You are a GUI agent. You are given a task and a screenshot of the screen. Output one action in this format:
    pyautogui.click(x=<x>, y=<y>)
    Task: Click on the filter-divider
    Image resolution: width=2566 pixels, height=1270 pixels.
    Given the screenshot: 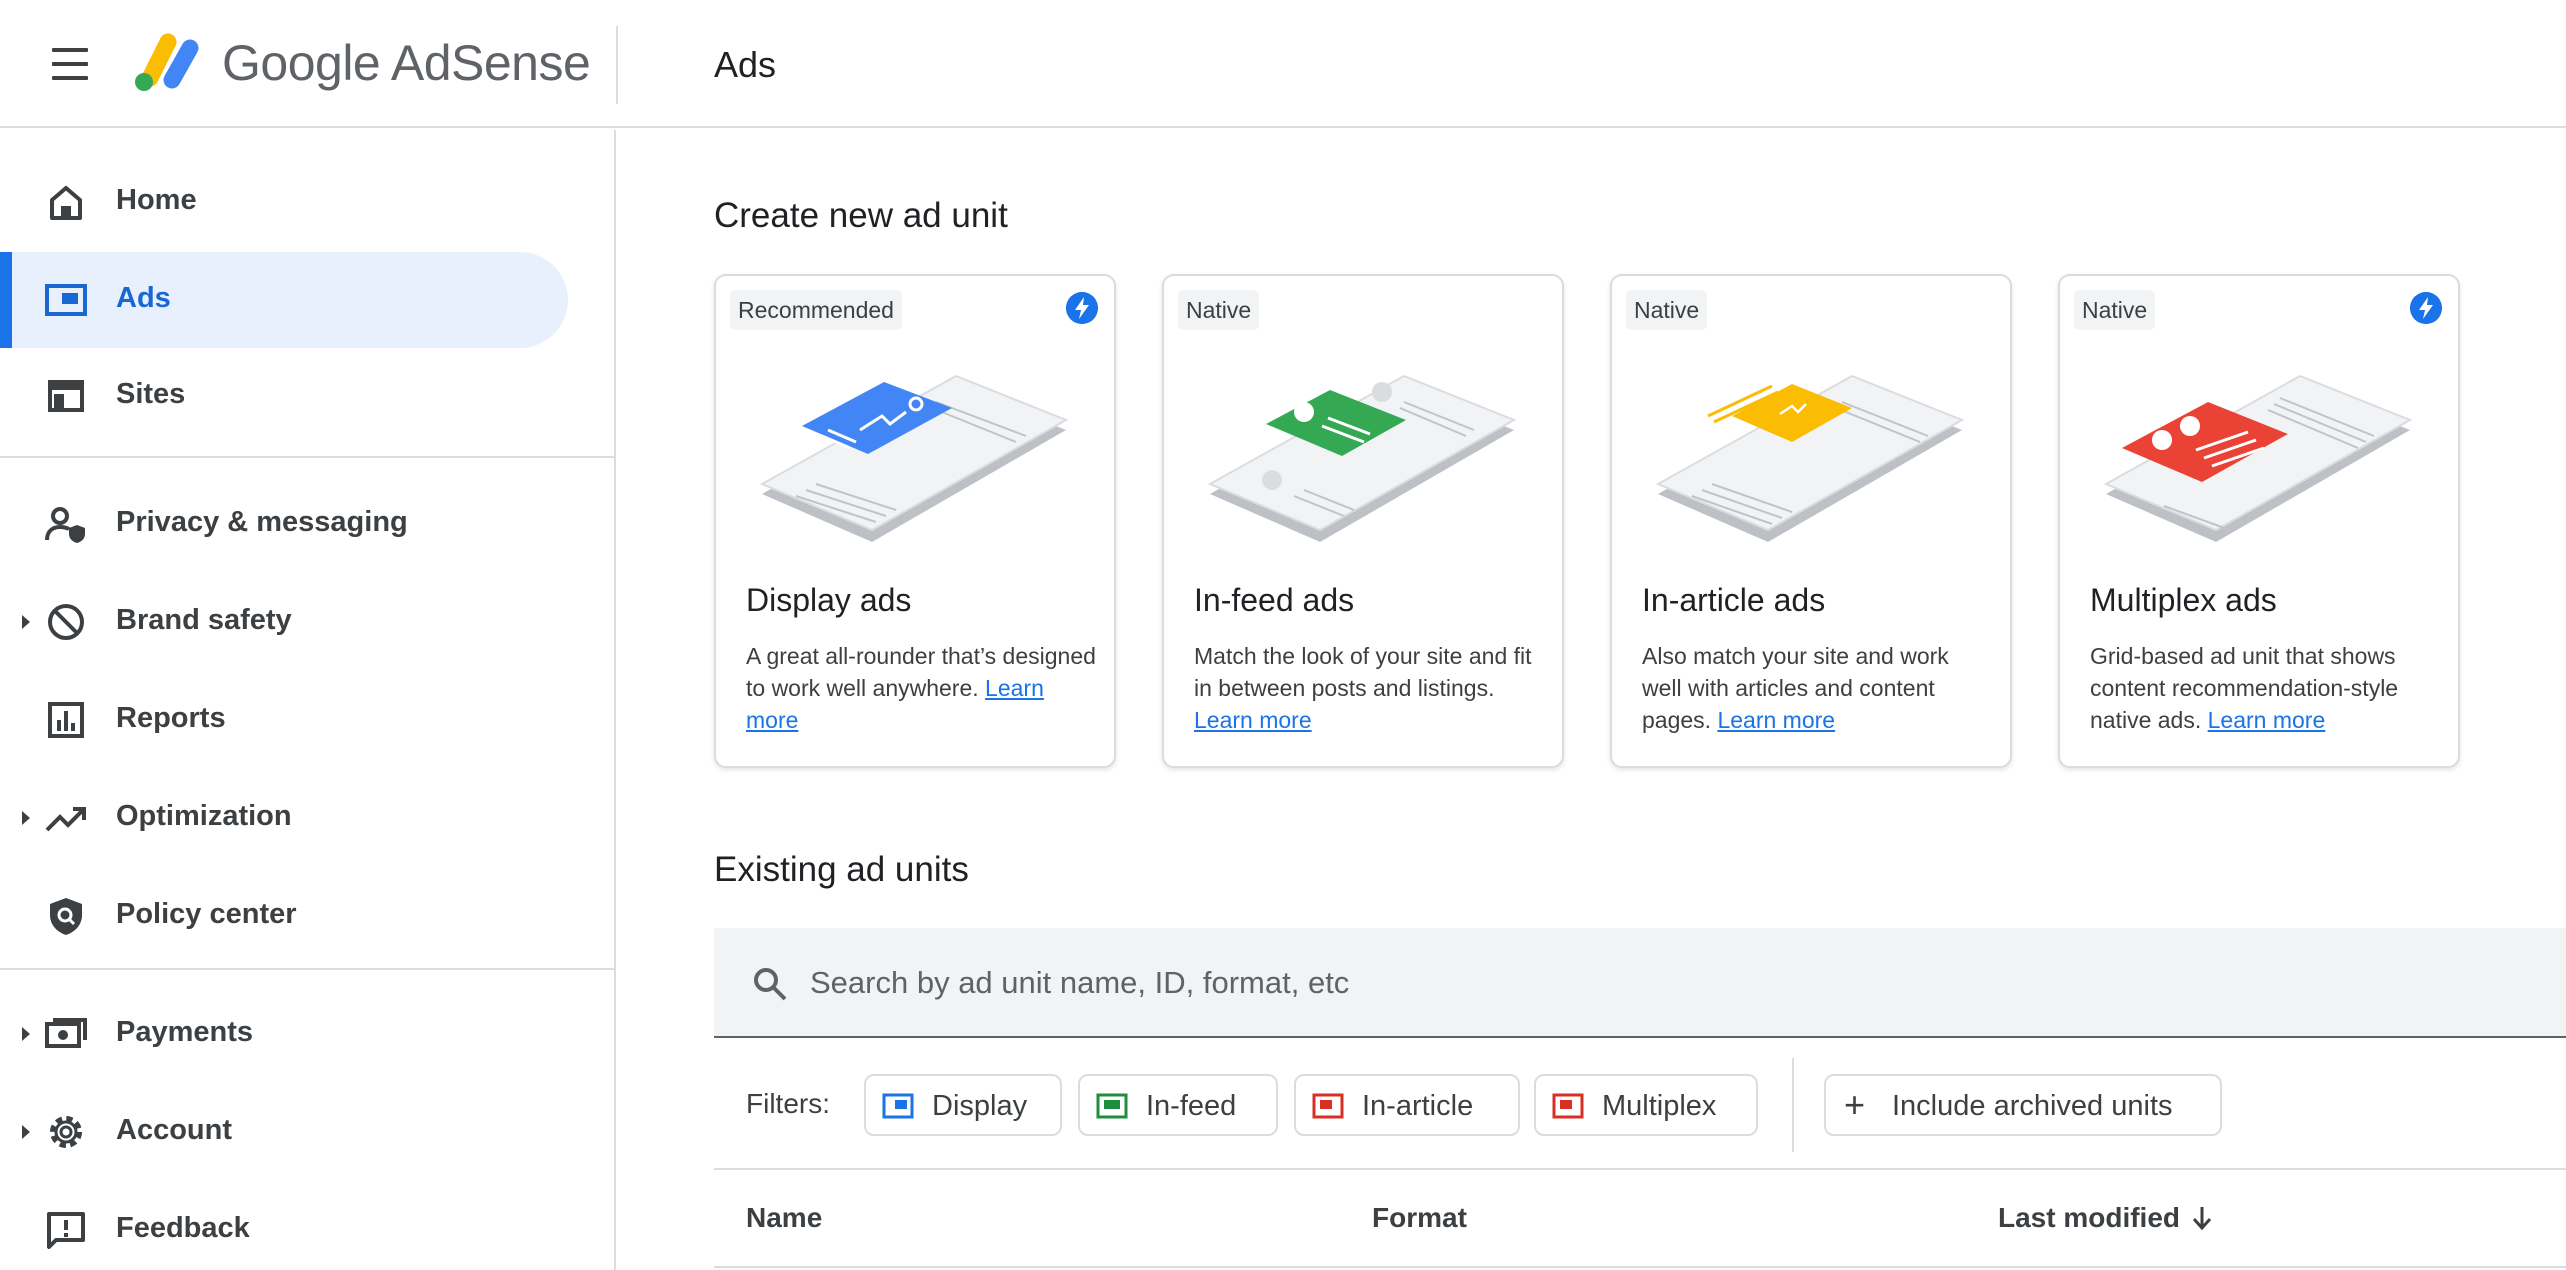 What is the action you would take?
    pyautogui.click(x=1793, y=1105)
    